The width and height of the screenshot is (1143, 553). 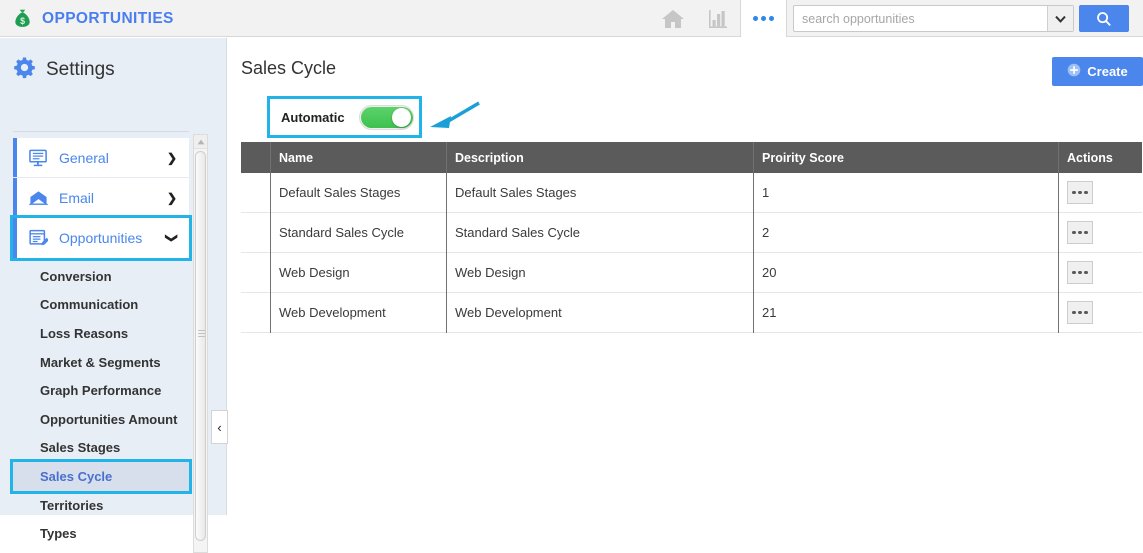 I want to click on scrollbar-thumb, so click(x=200, y=346).